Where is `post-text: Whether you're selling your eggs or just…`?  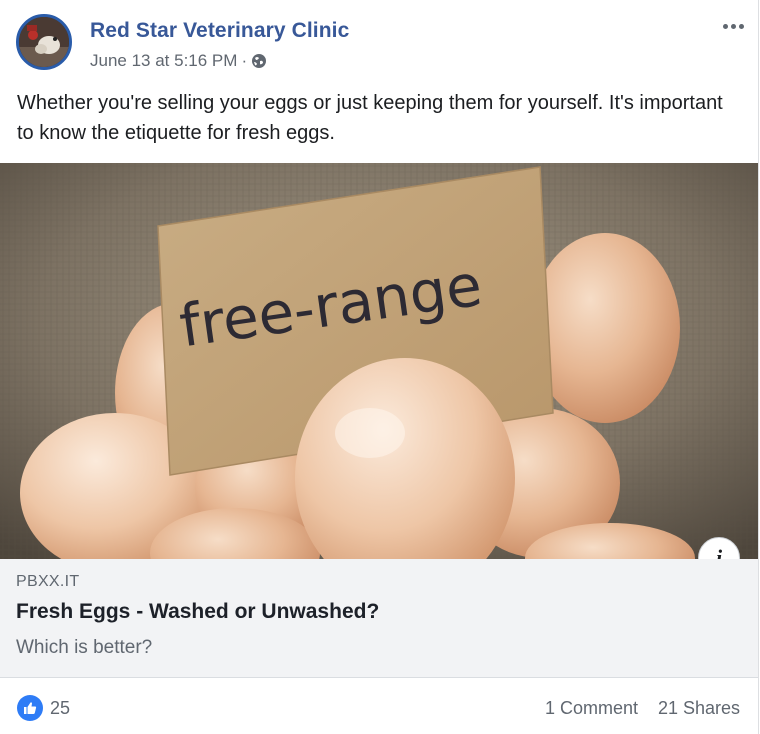
post-text: Whether you're selling your eggs or just… is located at coordinates (370, 118).